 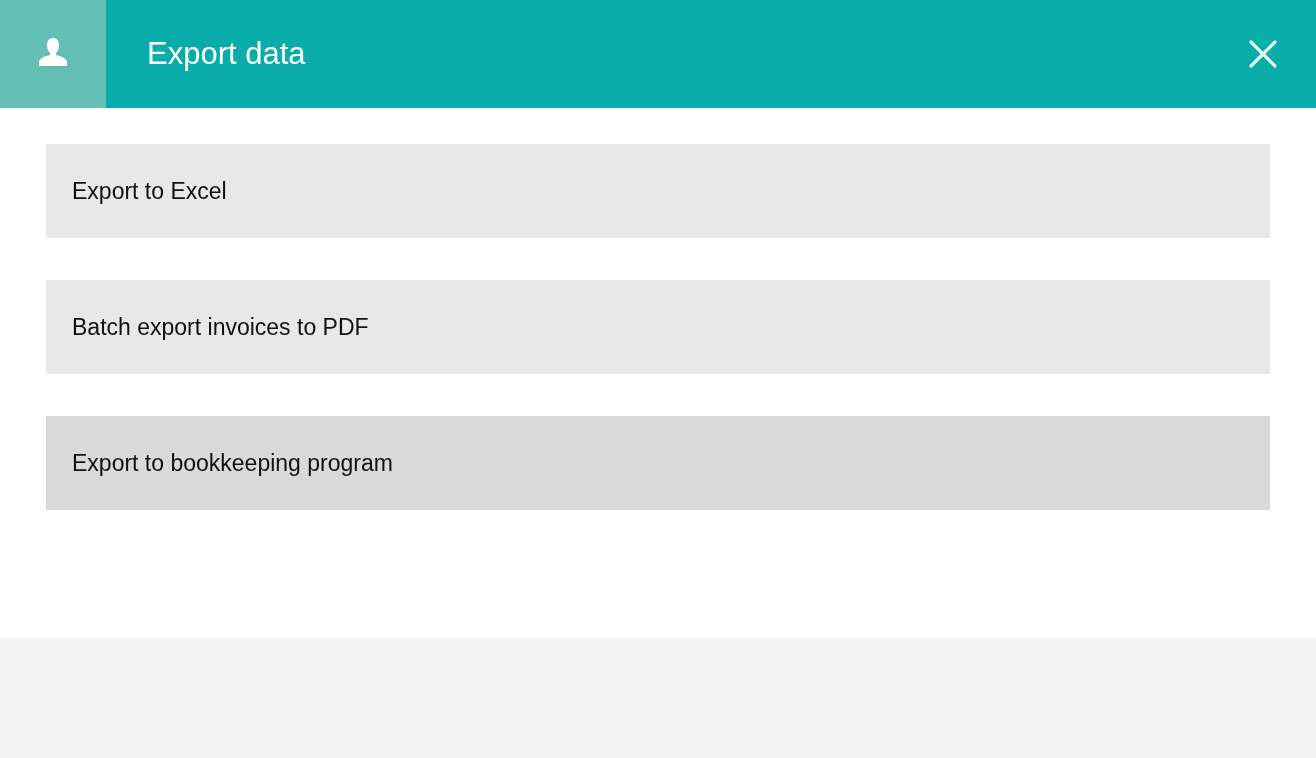 What do you see at coordinates (658, 463) in the screenshot?
I see `export-option: Export to bookkeeping program` at bounding box center [658, 463].